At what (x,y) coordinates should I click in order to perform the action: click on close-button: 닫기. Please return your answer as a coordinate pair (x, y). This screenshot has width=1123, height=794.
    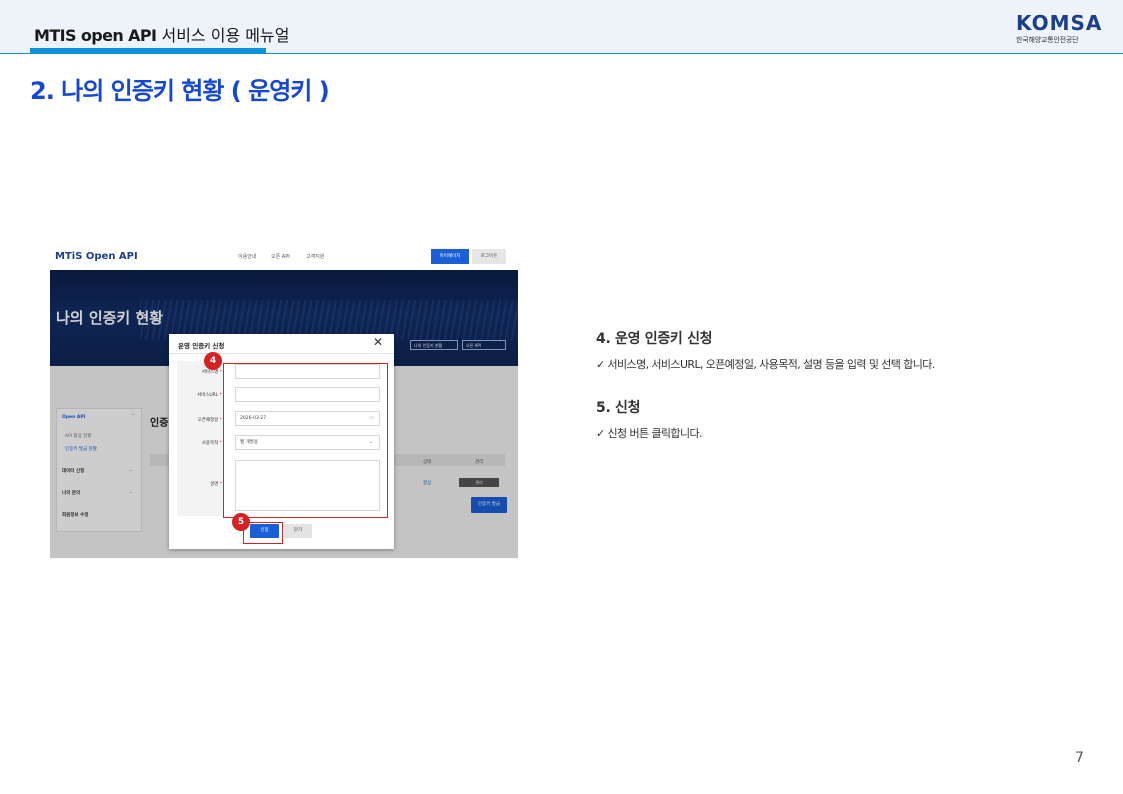
    Looking at the image, I should click on (298, 531).